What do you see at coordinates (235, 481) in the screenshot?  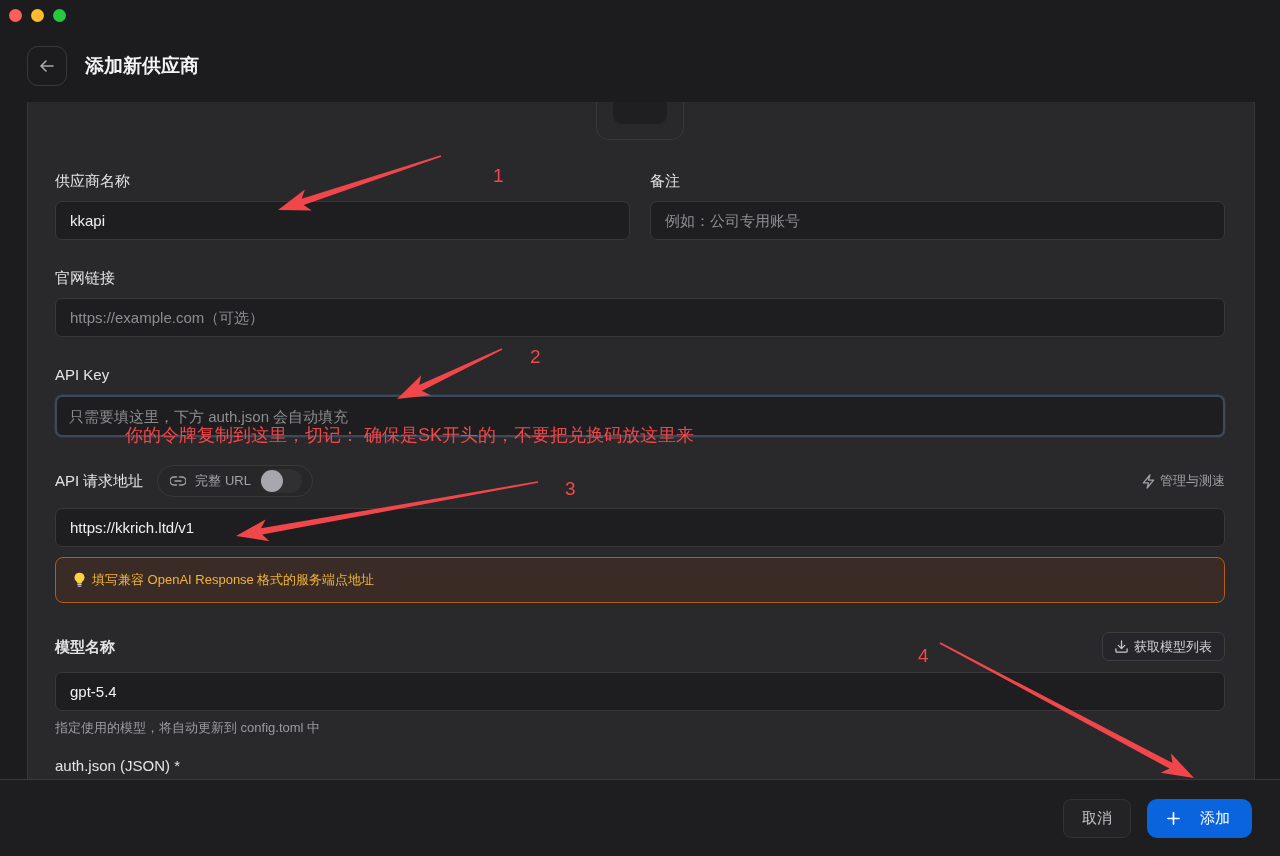 I see `full-url-toggle: 完整 URL` at bounding box center [235, 481].